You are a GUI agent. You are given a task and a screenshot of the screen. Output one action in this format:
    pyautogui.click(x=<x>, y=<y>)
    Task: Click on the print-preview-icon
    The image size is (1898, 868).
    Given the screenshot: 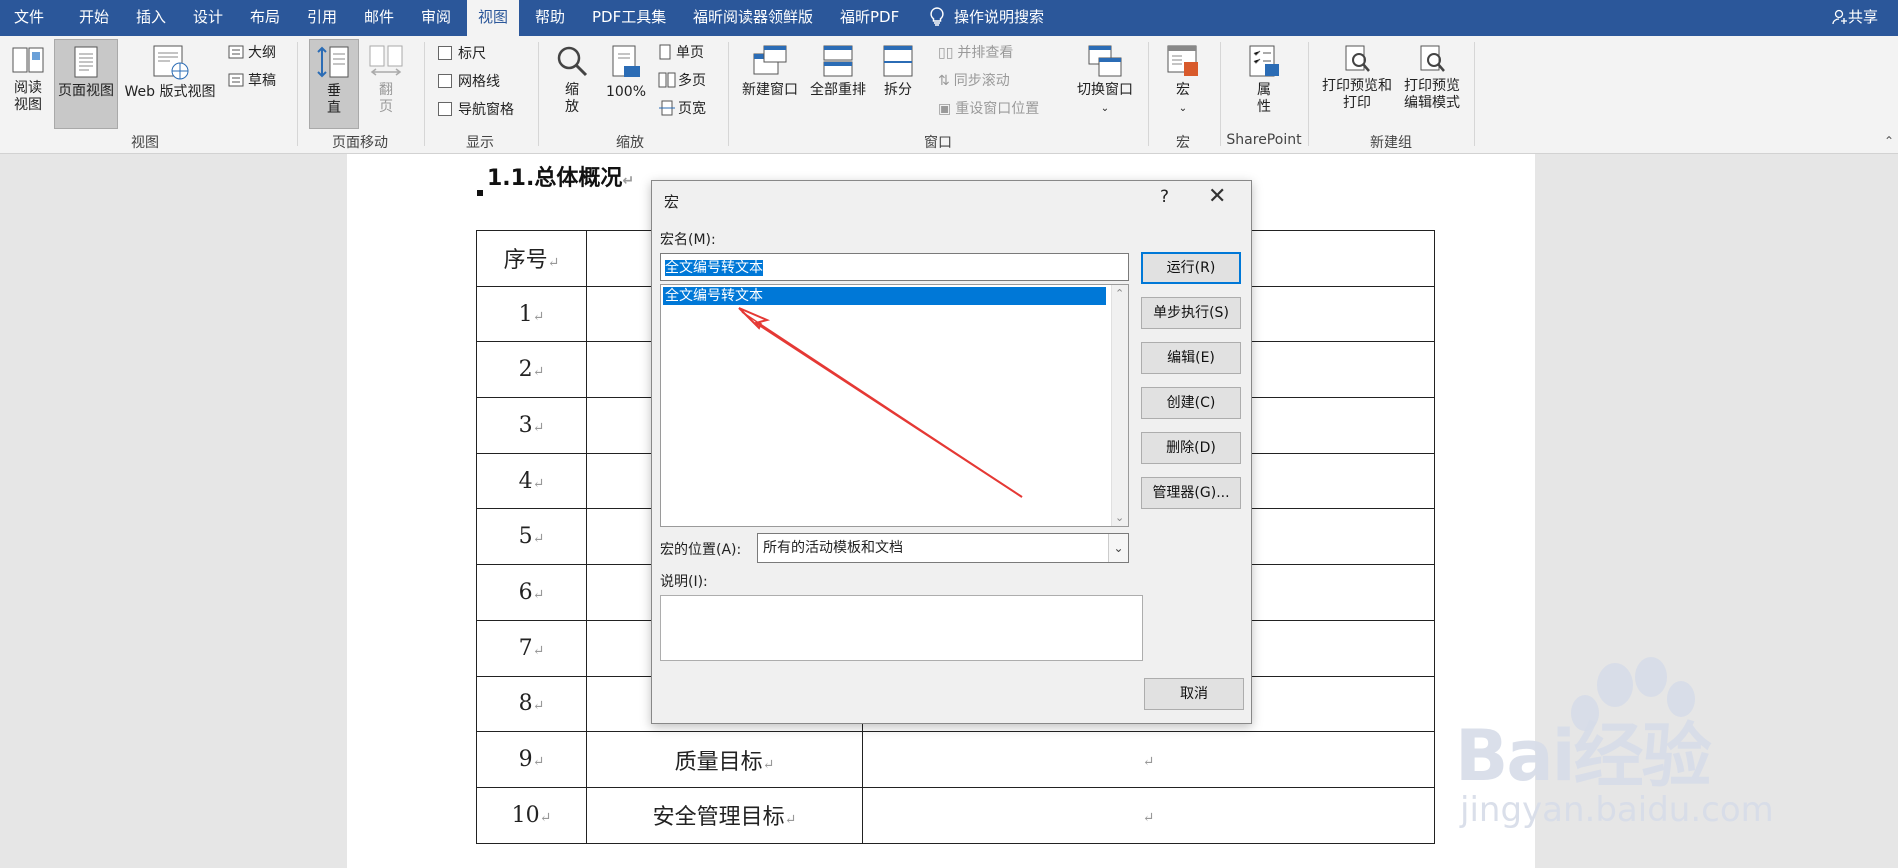 What is the action you would take?
    pyautogui.click(x=1357, y=58)
    